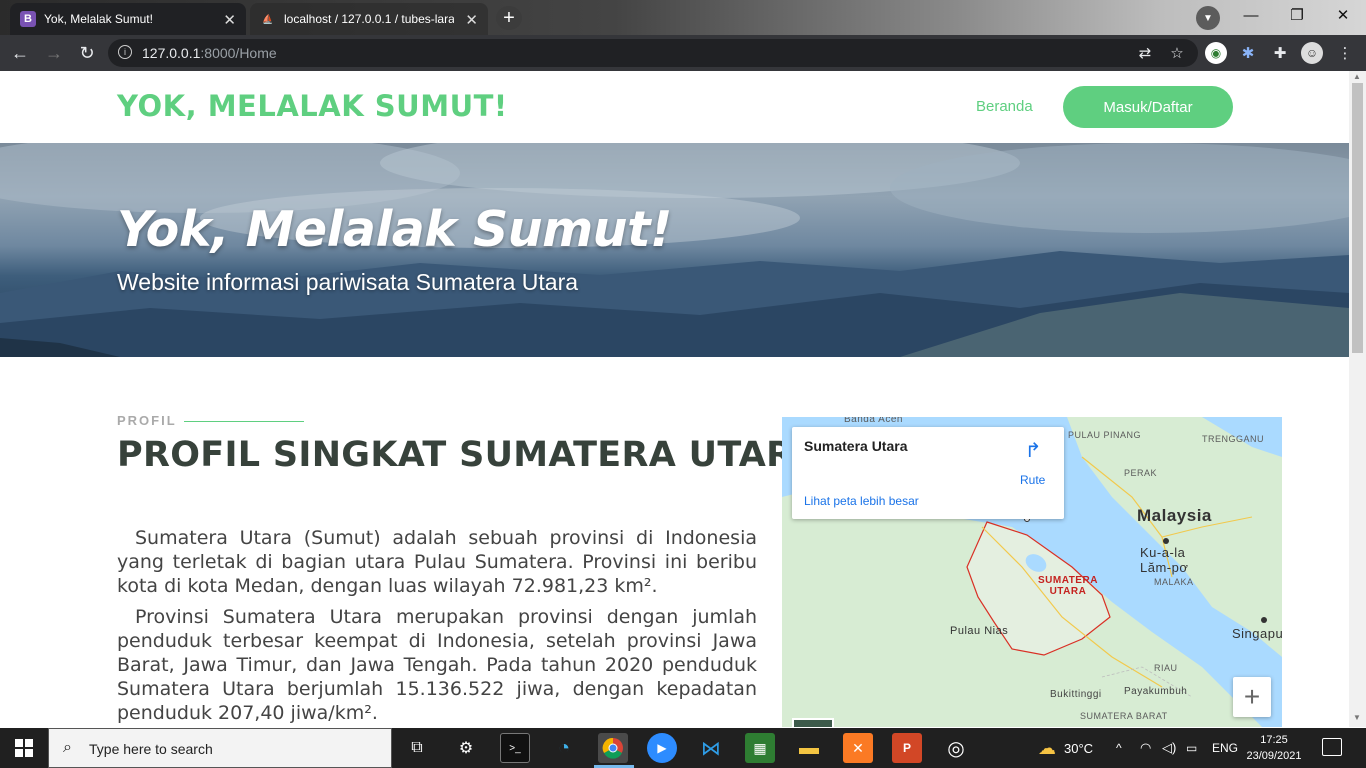 The width and height of the screenshot is (1366, 768). I want to click on map-layer-toggle, so click(813, 722).